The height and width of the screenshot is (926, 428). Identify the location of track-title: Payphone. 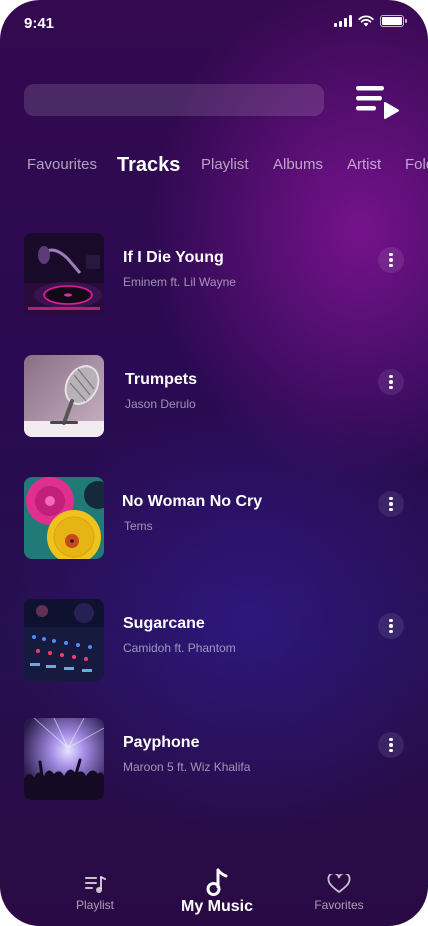
(161, 742).